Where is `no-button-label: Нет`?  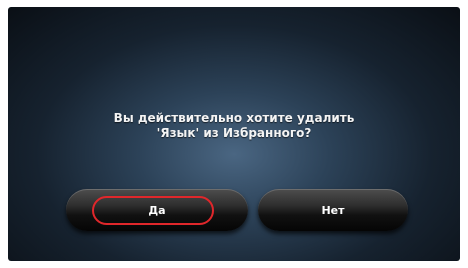 no-button-label: Нет is located at coordinates (333, 210).